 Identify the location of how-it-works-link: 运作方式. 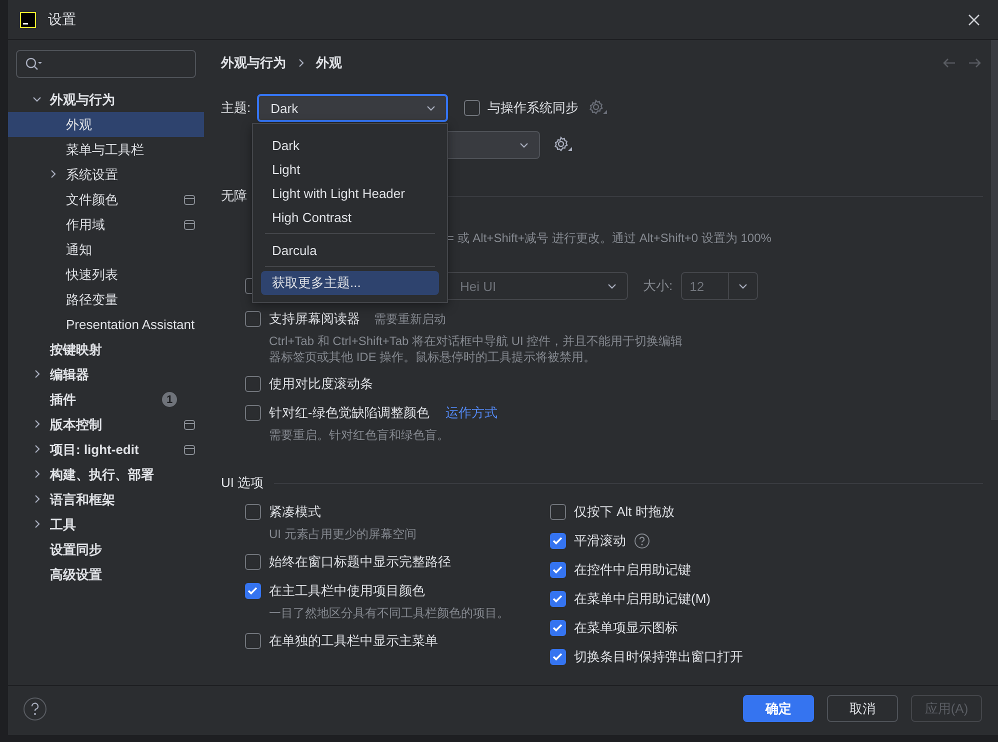
(471, 413).